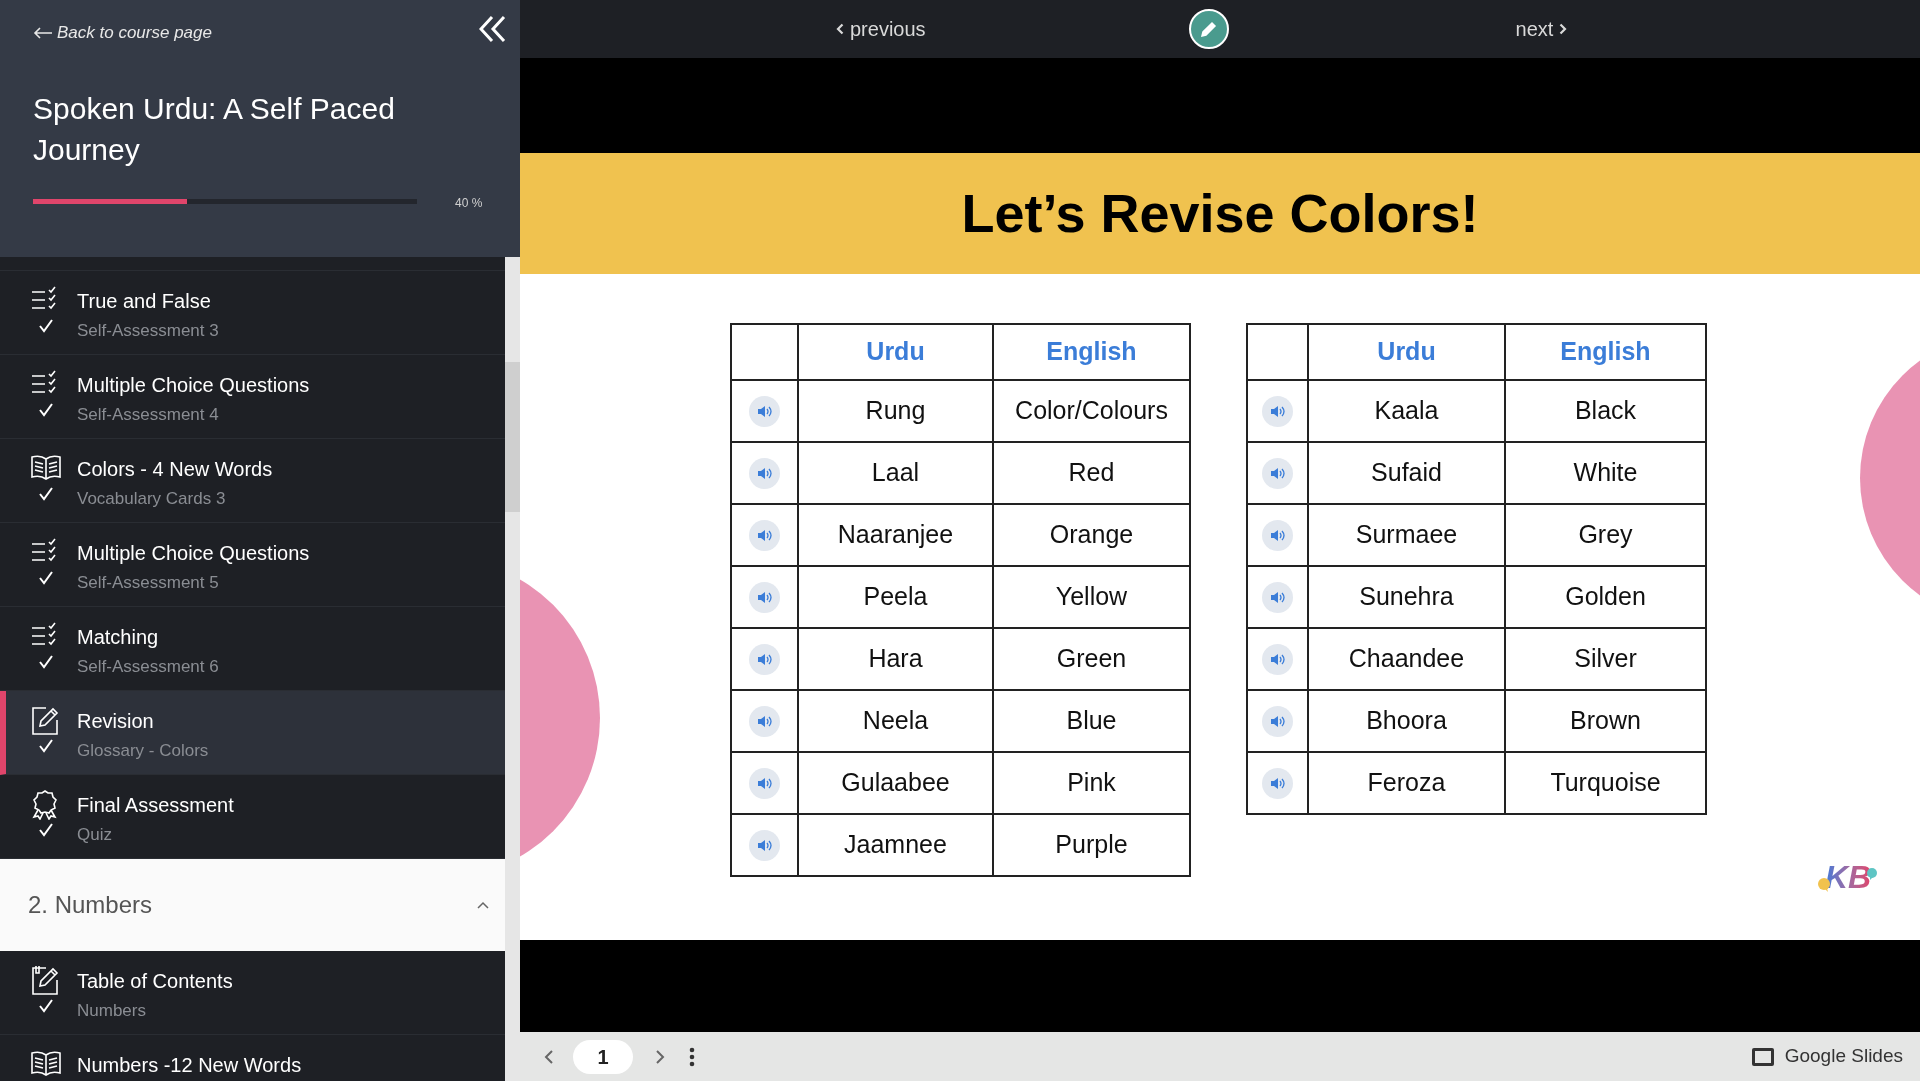 This screenshot has height=1081, width=1920. I want to click on table-cell: Black, so click(1605, 410).